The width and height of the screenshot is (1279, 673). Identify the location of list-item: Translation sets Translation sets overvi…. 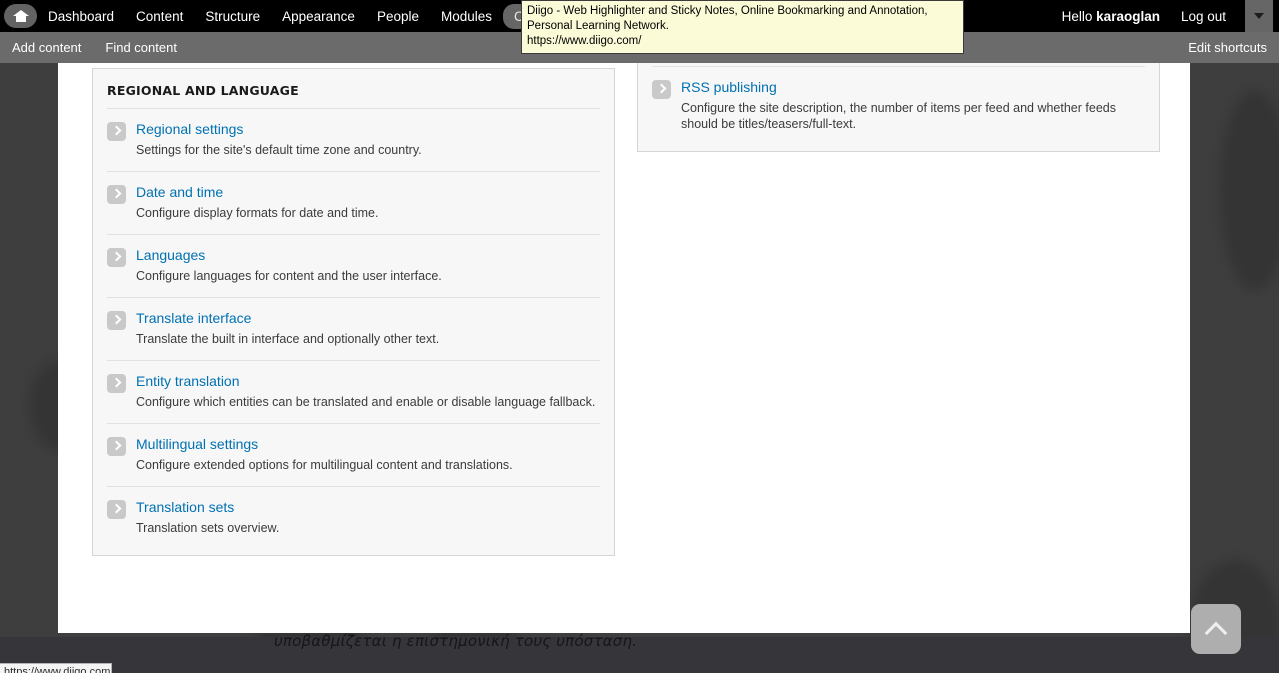
(353, 517).